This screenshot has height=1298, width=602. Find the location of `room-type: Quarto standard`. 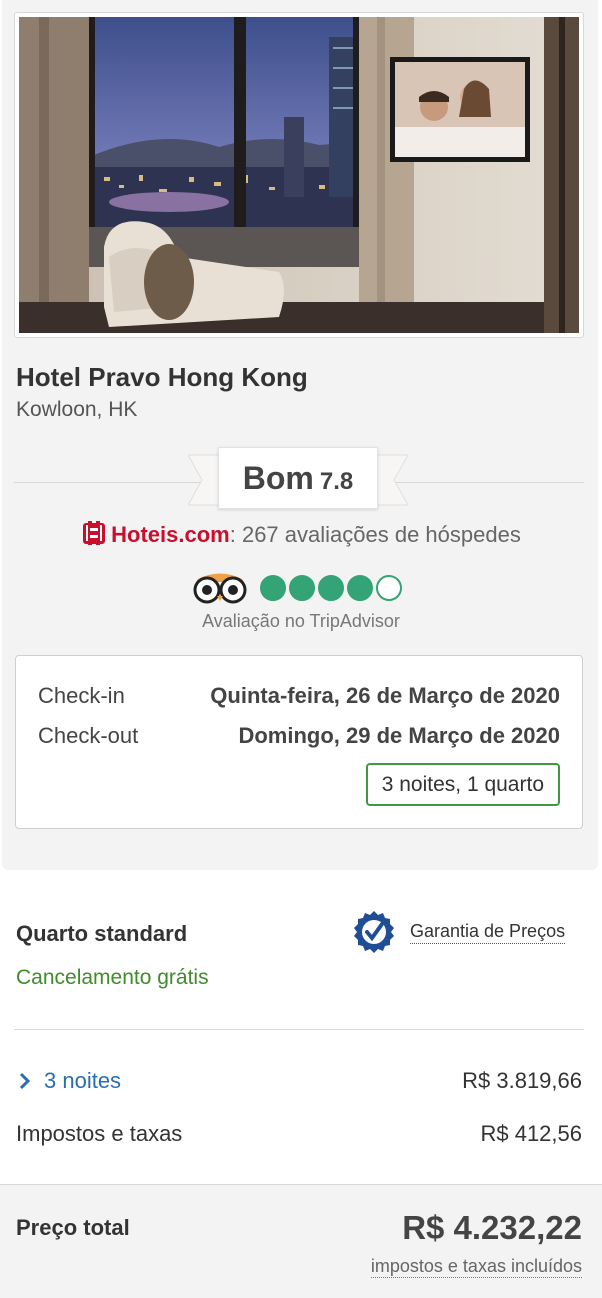

room-type: Quarto standard is located at coordinates (102, 933).